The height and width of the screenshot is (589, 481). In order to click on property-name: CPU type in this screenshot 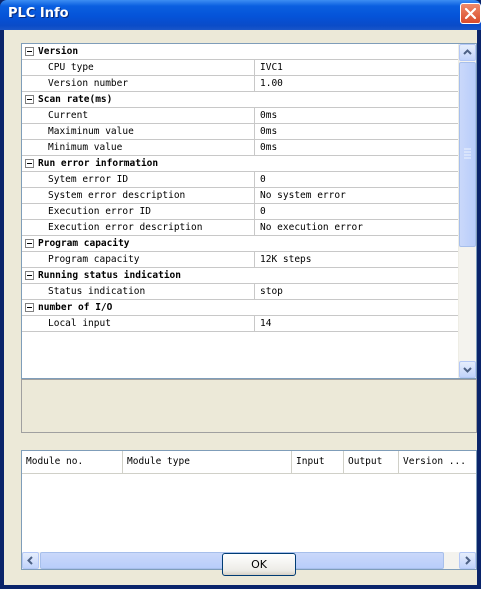, I will do `click(71, 67)`.